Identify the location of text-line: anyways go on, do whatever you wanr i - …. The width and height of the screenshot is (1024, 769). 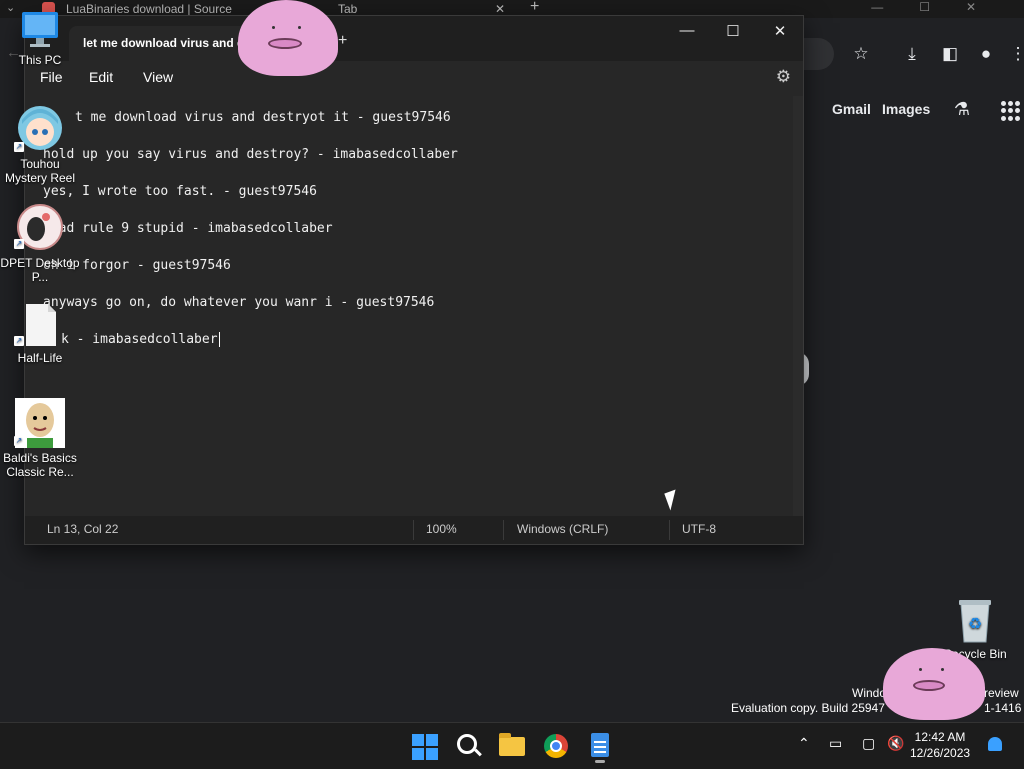
(239, 302).